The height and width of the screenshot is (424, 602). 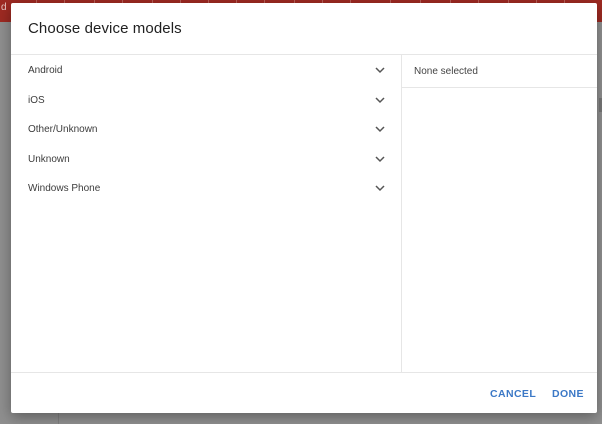 What do you see at coordinates (304, 372) in the screenshot?
I see `footer-divider` at bounding box center [304, 372].